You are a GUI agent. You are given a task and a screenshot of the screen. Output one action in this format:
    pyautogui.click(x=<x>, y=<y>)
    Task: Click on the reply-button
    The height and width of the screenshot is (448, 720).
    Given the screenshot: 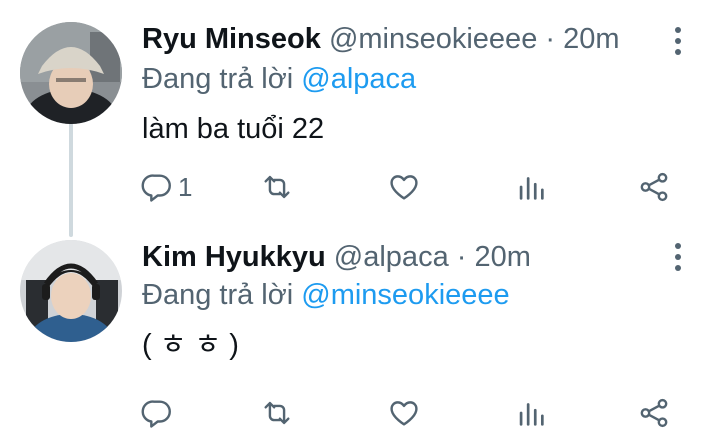 What is the action you would take?
    pyautogui.click(x=159, y=413)
    